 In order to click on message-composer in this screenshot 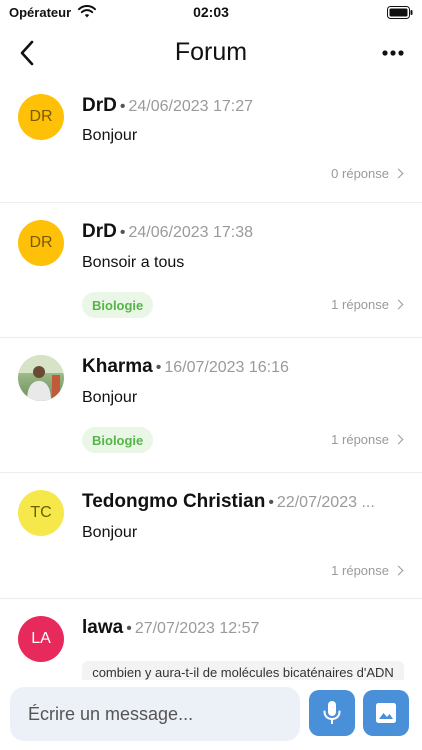, I will do `click(211, 715)`.